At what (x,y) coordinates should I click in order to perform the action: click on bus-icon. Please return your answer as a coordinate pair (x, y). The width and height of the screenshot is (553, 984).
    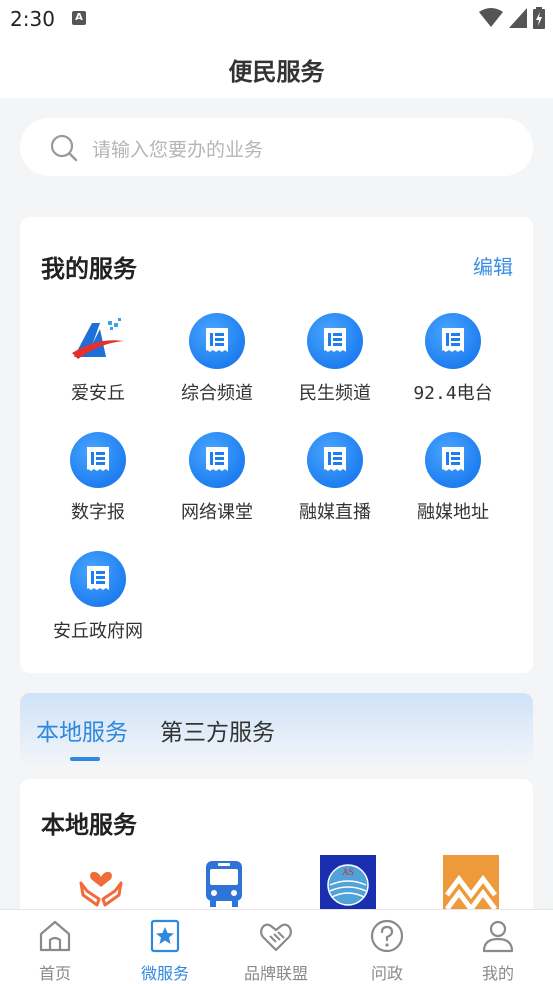
    Looking at the image, I should click on (224, 883).